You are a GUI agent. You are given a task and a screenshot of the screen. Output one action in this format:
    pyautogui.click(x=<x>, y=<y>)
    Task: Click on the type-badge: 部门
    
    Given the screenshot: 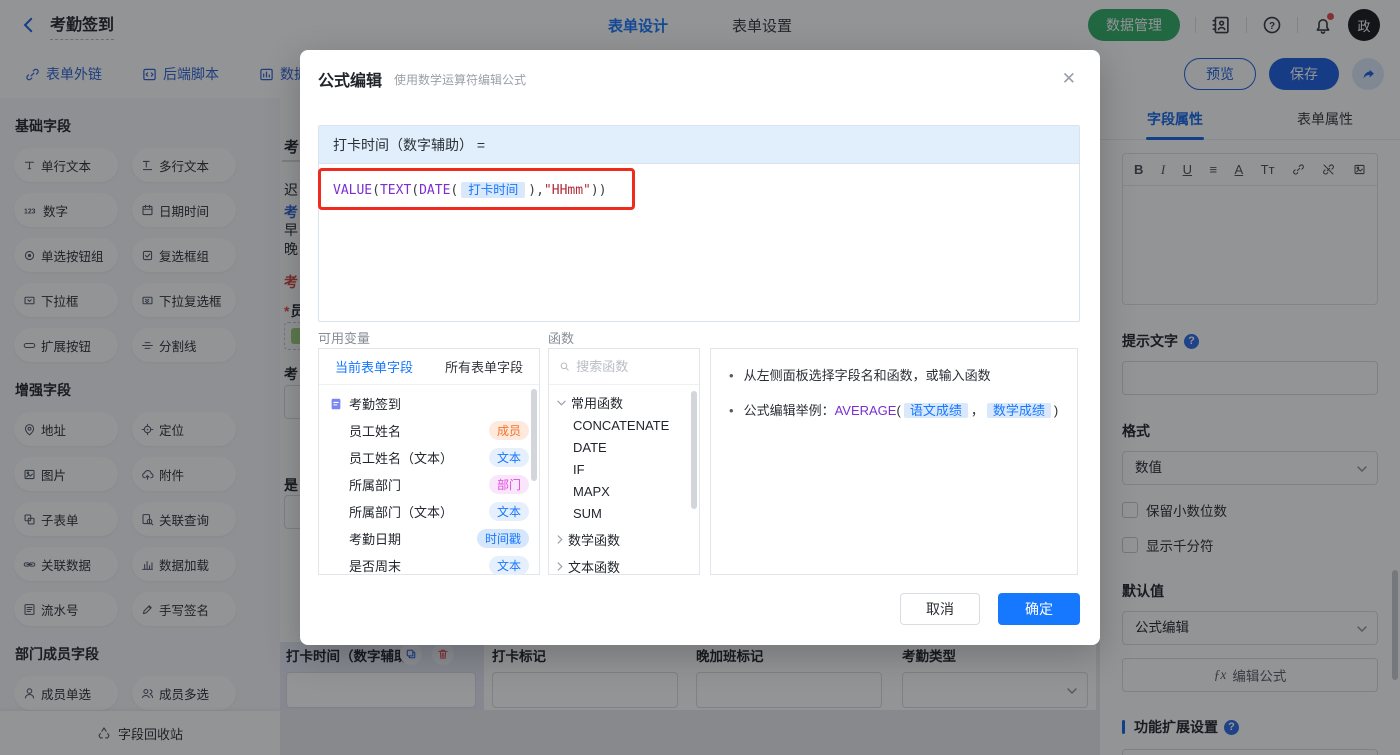 What is the action you would take?
    pyautogui.click(x=508, y=484)
    